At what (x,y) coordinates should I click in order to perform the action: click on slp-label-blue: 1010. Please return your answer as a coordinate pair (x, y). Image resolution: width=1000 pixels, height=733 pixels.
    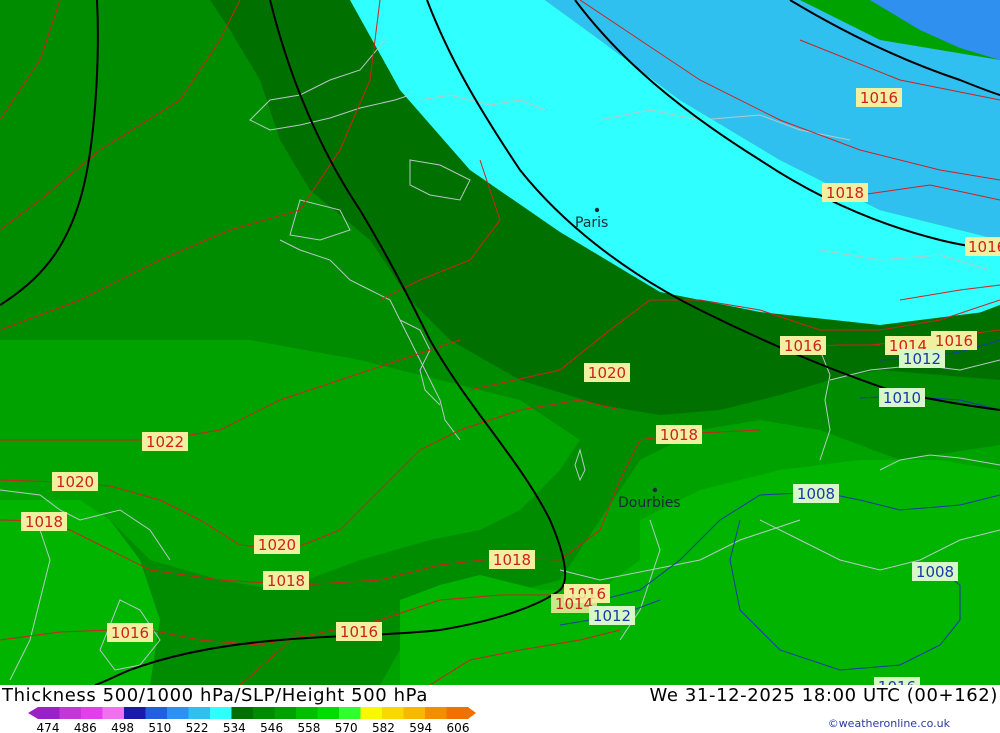
    Looking at the image, I should click on (902, 397).